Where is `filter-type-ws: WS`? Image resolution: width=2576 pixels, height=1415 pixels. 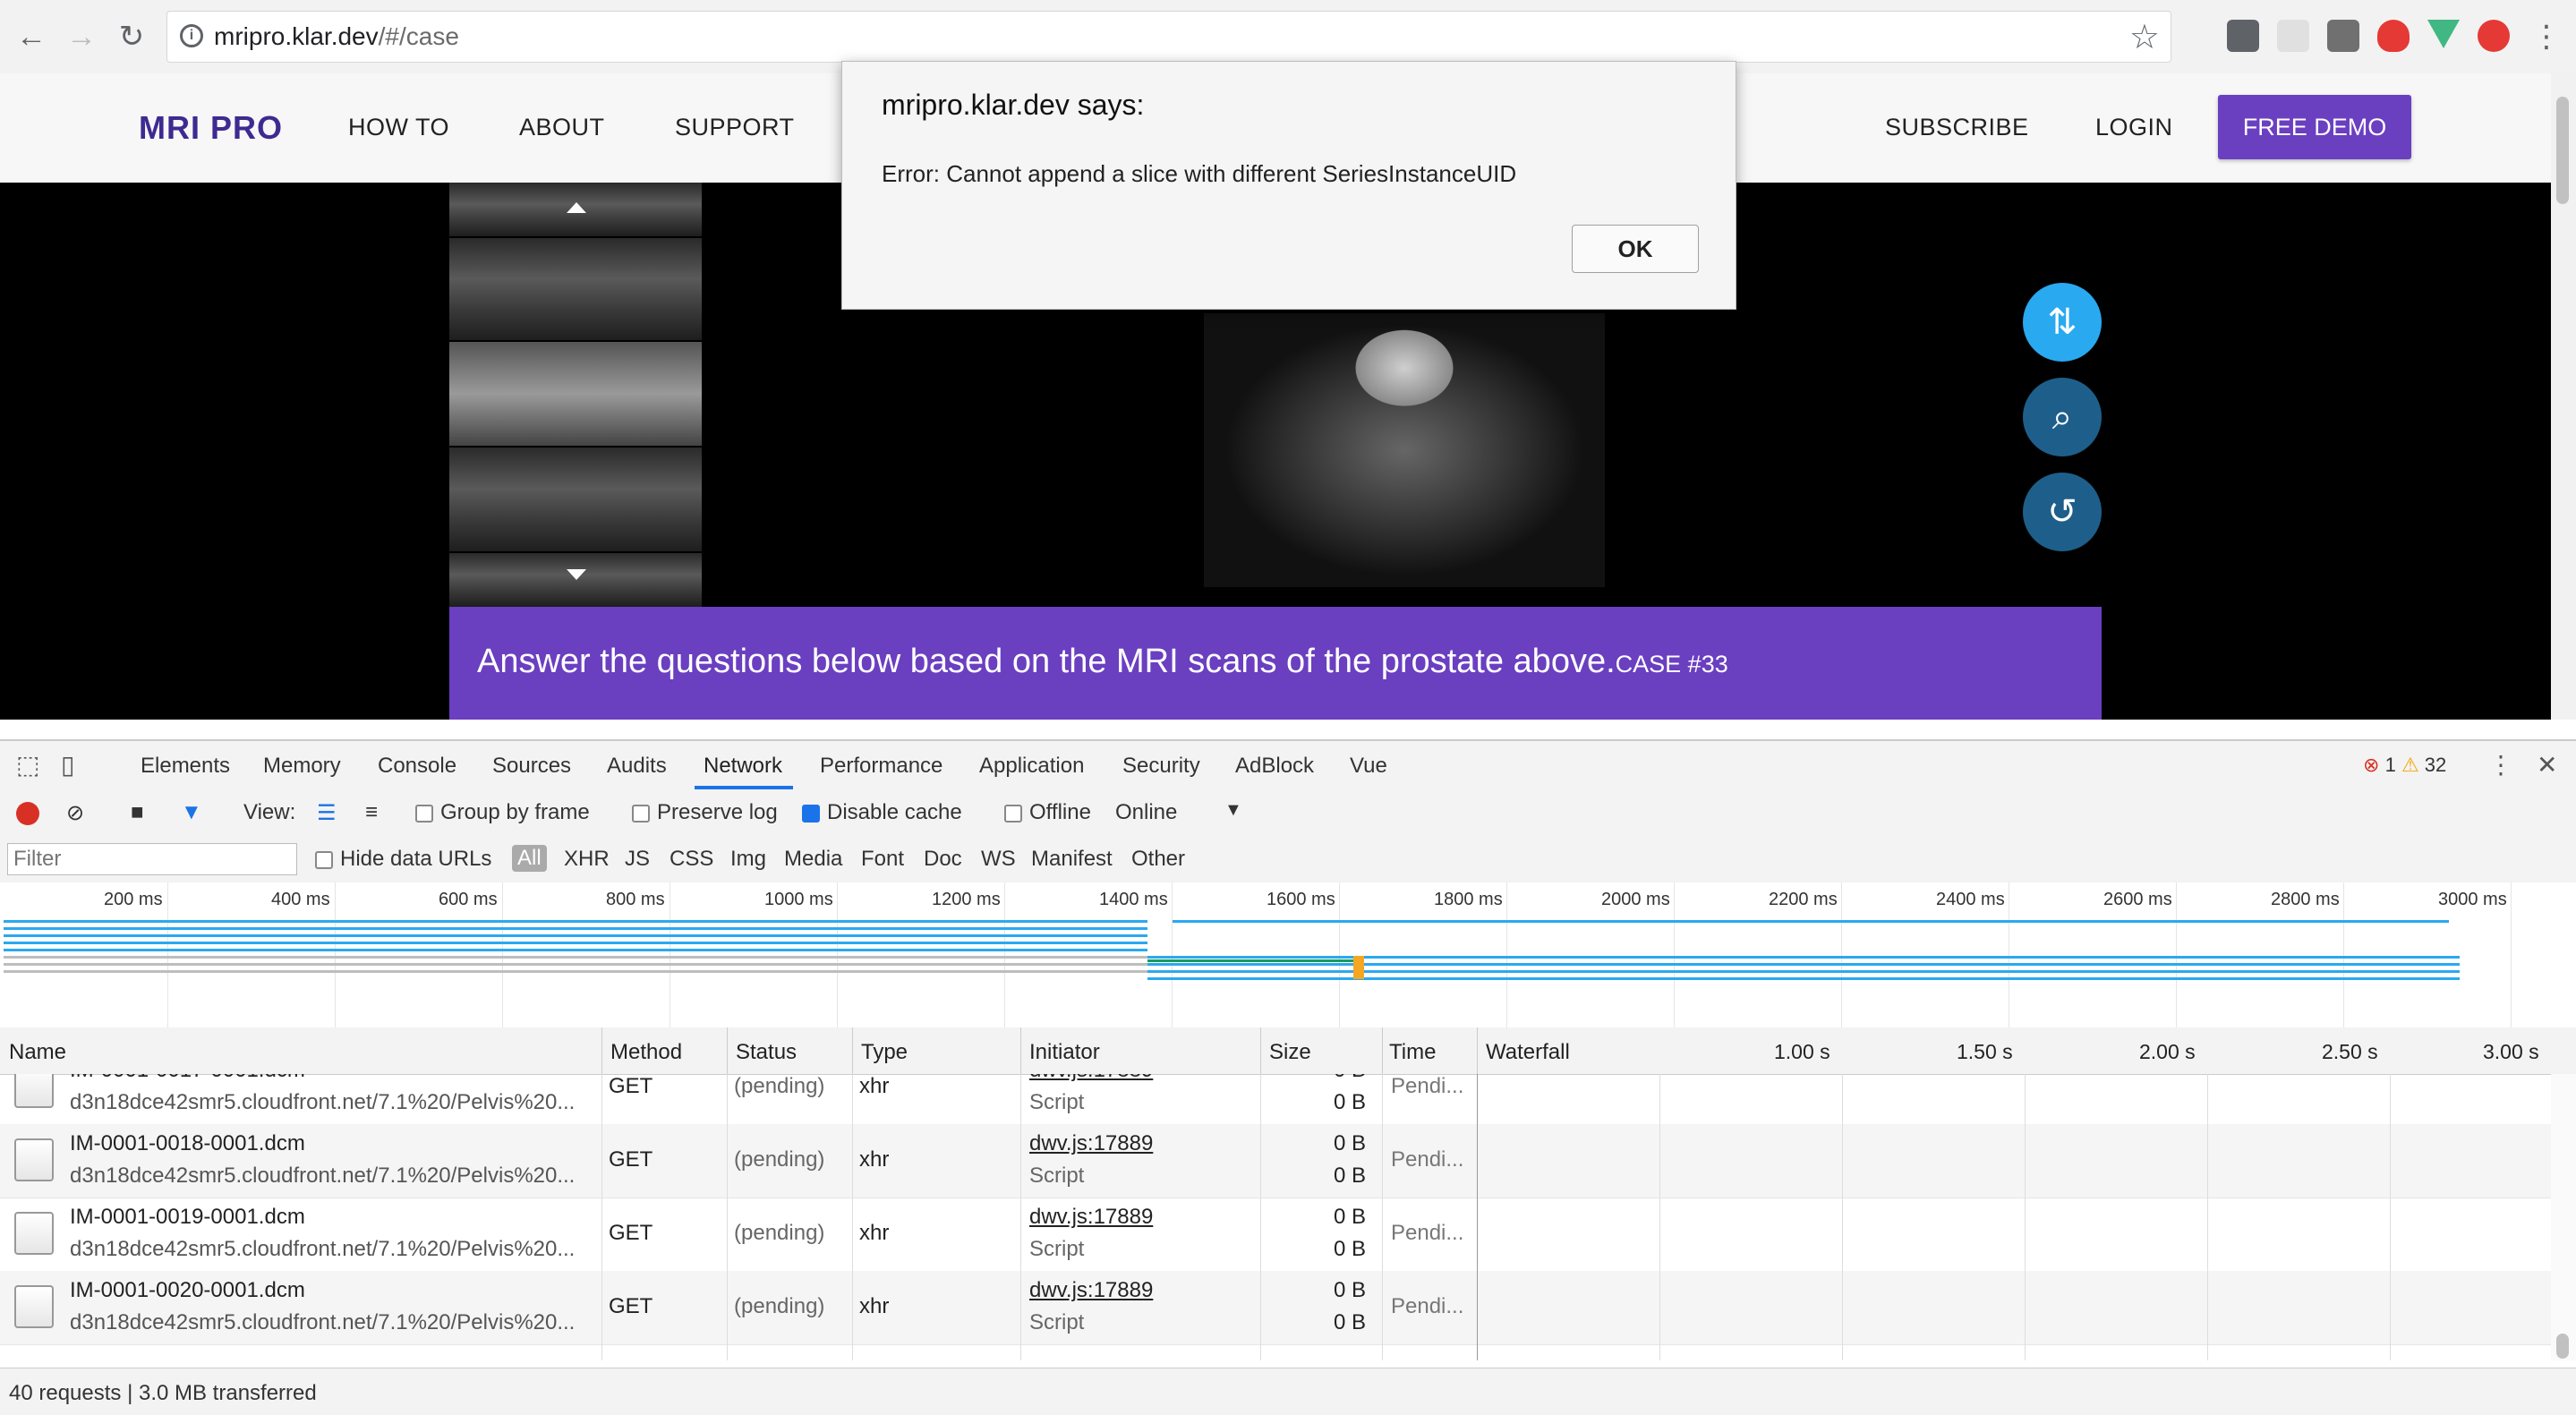
filter-type-ws: WS is located at coordinates (998, 859).